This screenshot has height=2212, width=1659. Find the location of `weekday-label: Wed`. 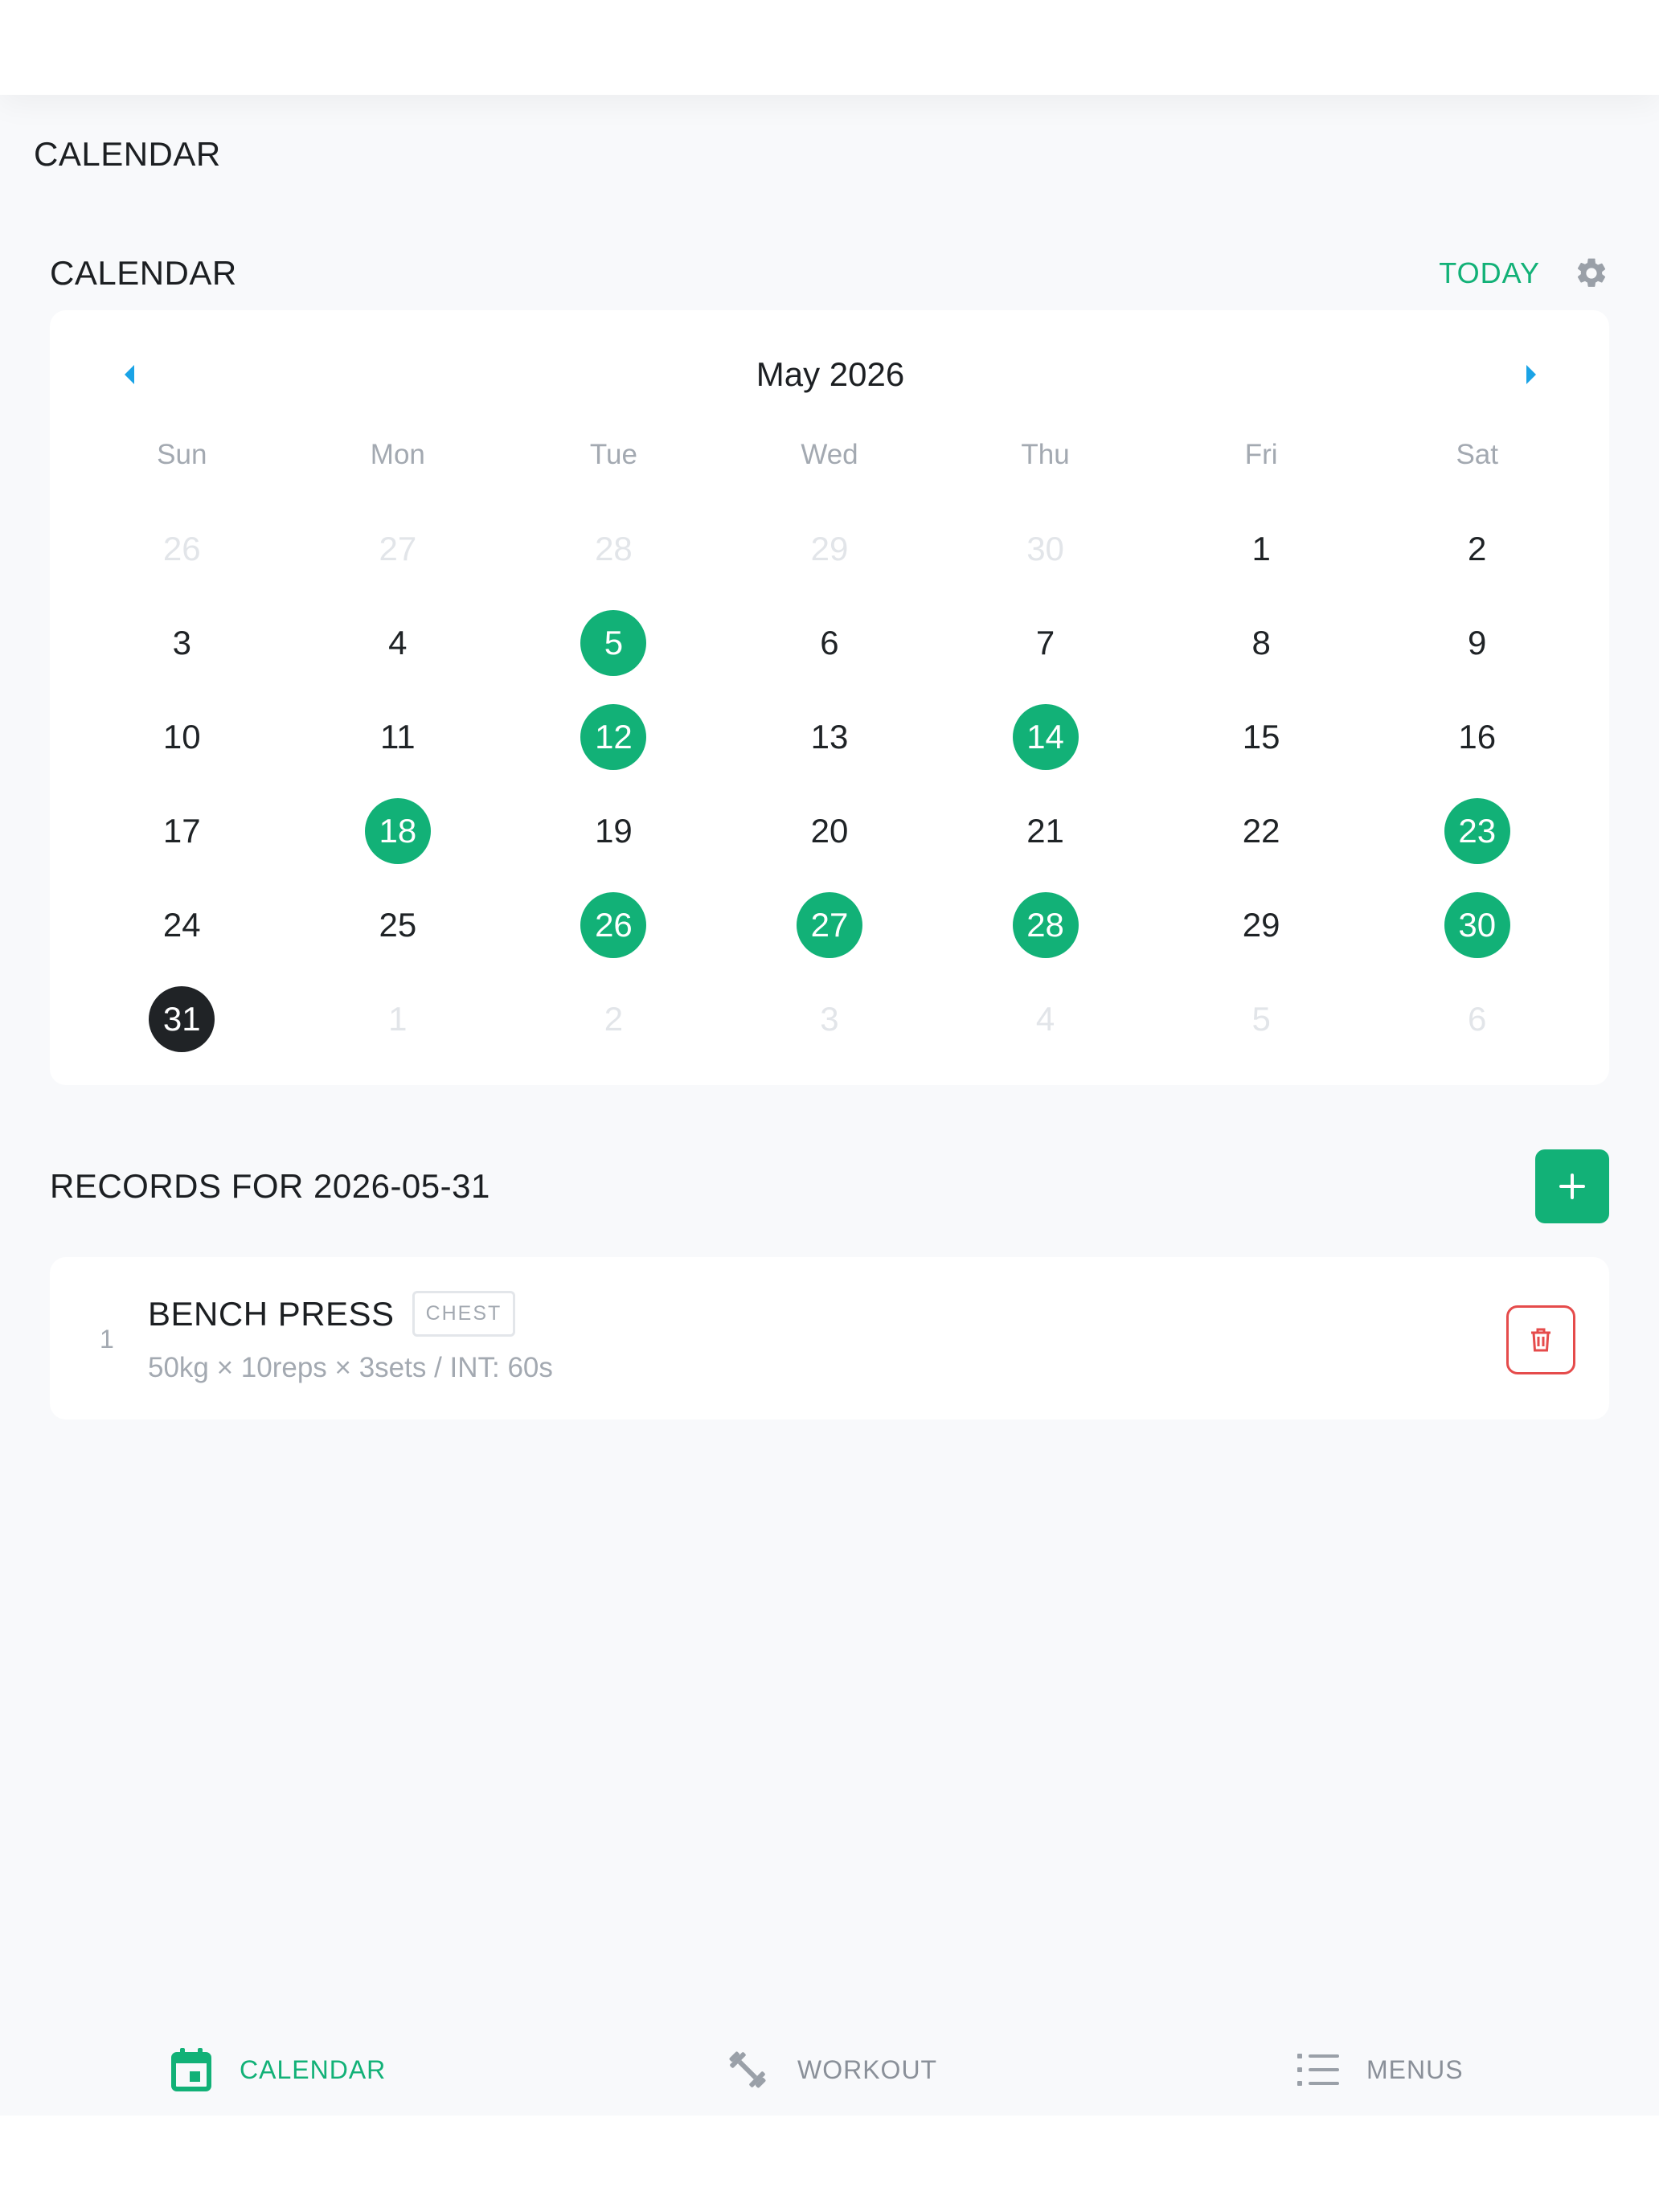

weekday-label: Wed is located at coordinates (829, 454).